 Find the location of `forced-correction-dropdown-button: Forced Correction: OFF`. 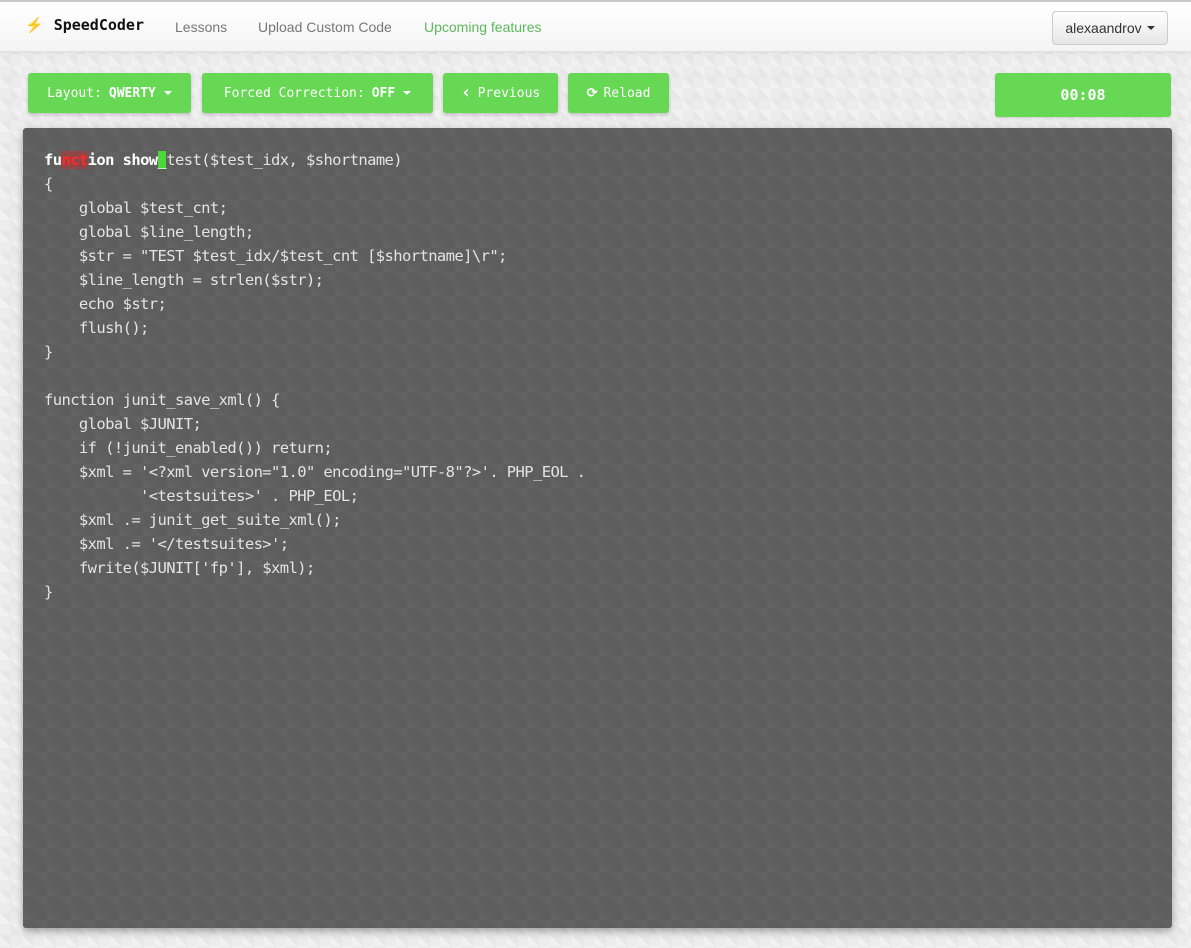

forced-correction-dropdown-button: Forced Correction: OFF is located at coordinates (317, 93).